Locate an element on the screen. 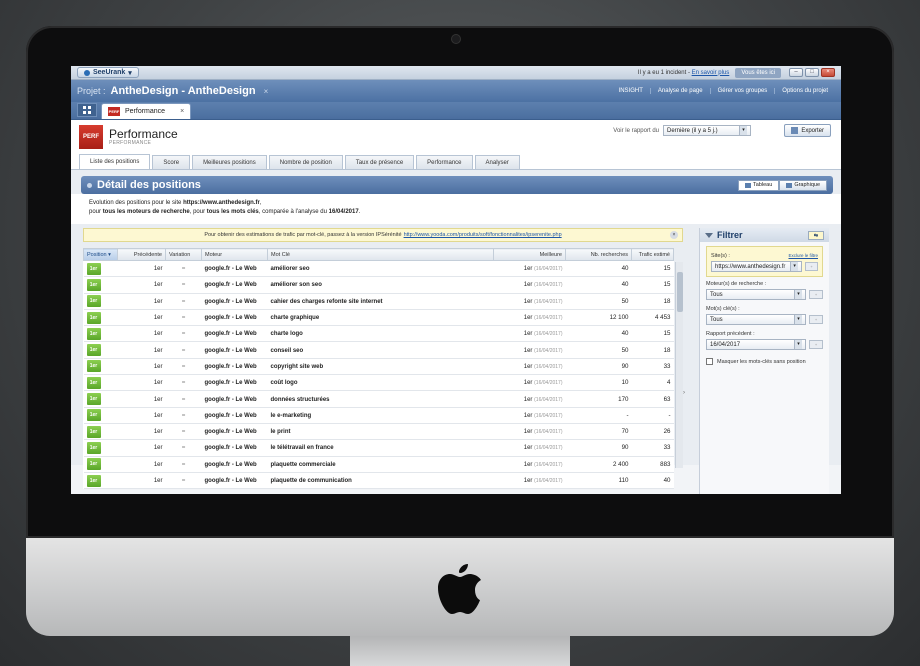  grid-menu-button is located at coordinates (87, 110).